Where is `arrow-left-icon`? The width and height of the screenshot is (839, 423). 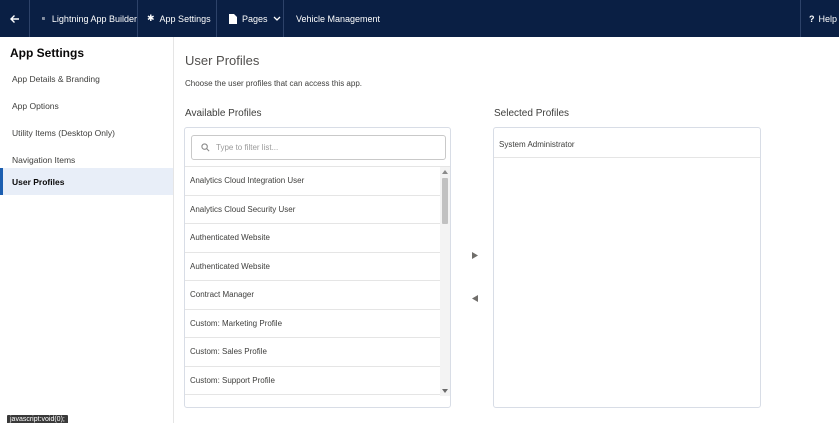
arrow-left-icon is located at coordinates (14, 18).